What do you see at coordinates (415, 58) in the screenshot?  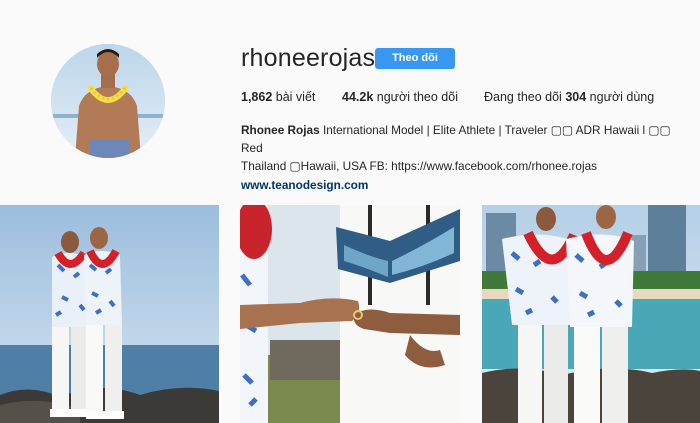 I see `follow-button: Theo dõi` at bounding box center [415, 58].